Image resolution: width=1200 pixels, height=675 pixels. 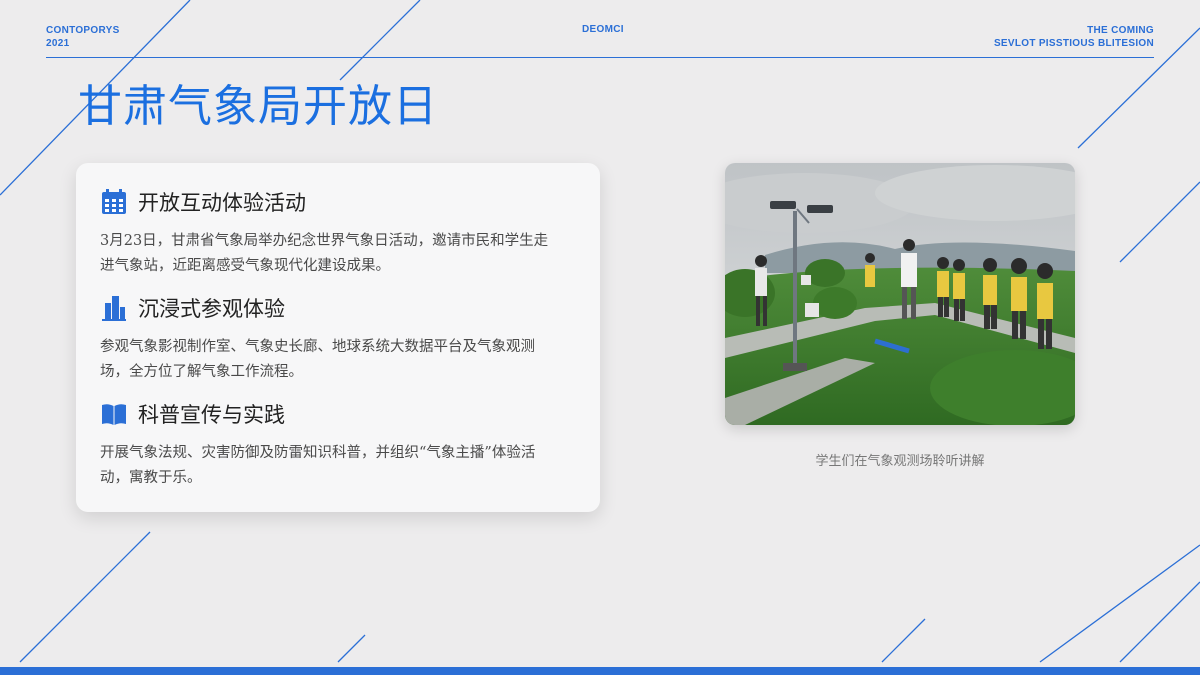 I want to click on header-center: DEOMCI, so click(x=603, y=29).